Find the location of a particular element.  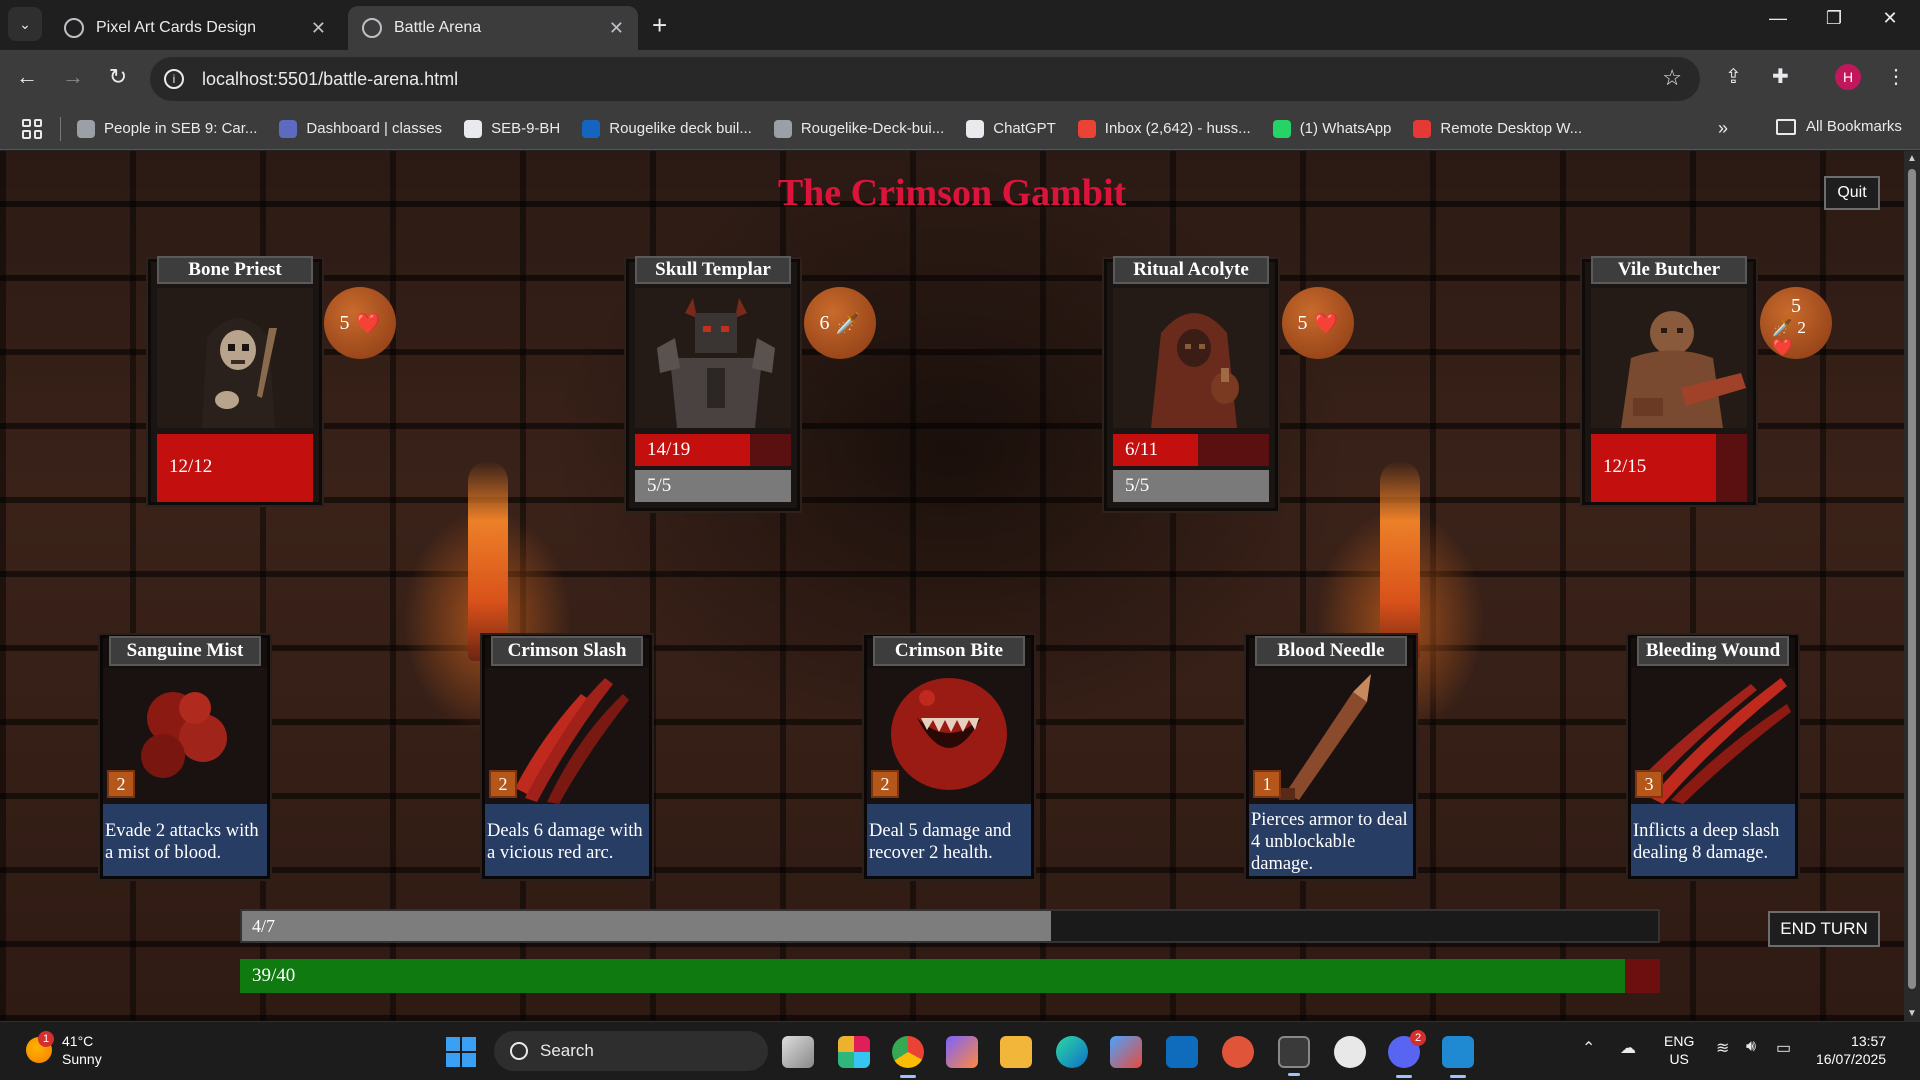

wifi-icon: ≋ is located at coordinates (1722, 1048).